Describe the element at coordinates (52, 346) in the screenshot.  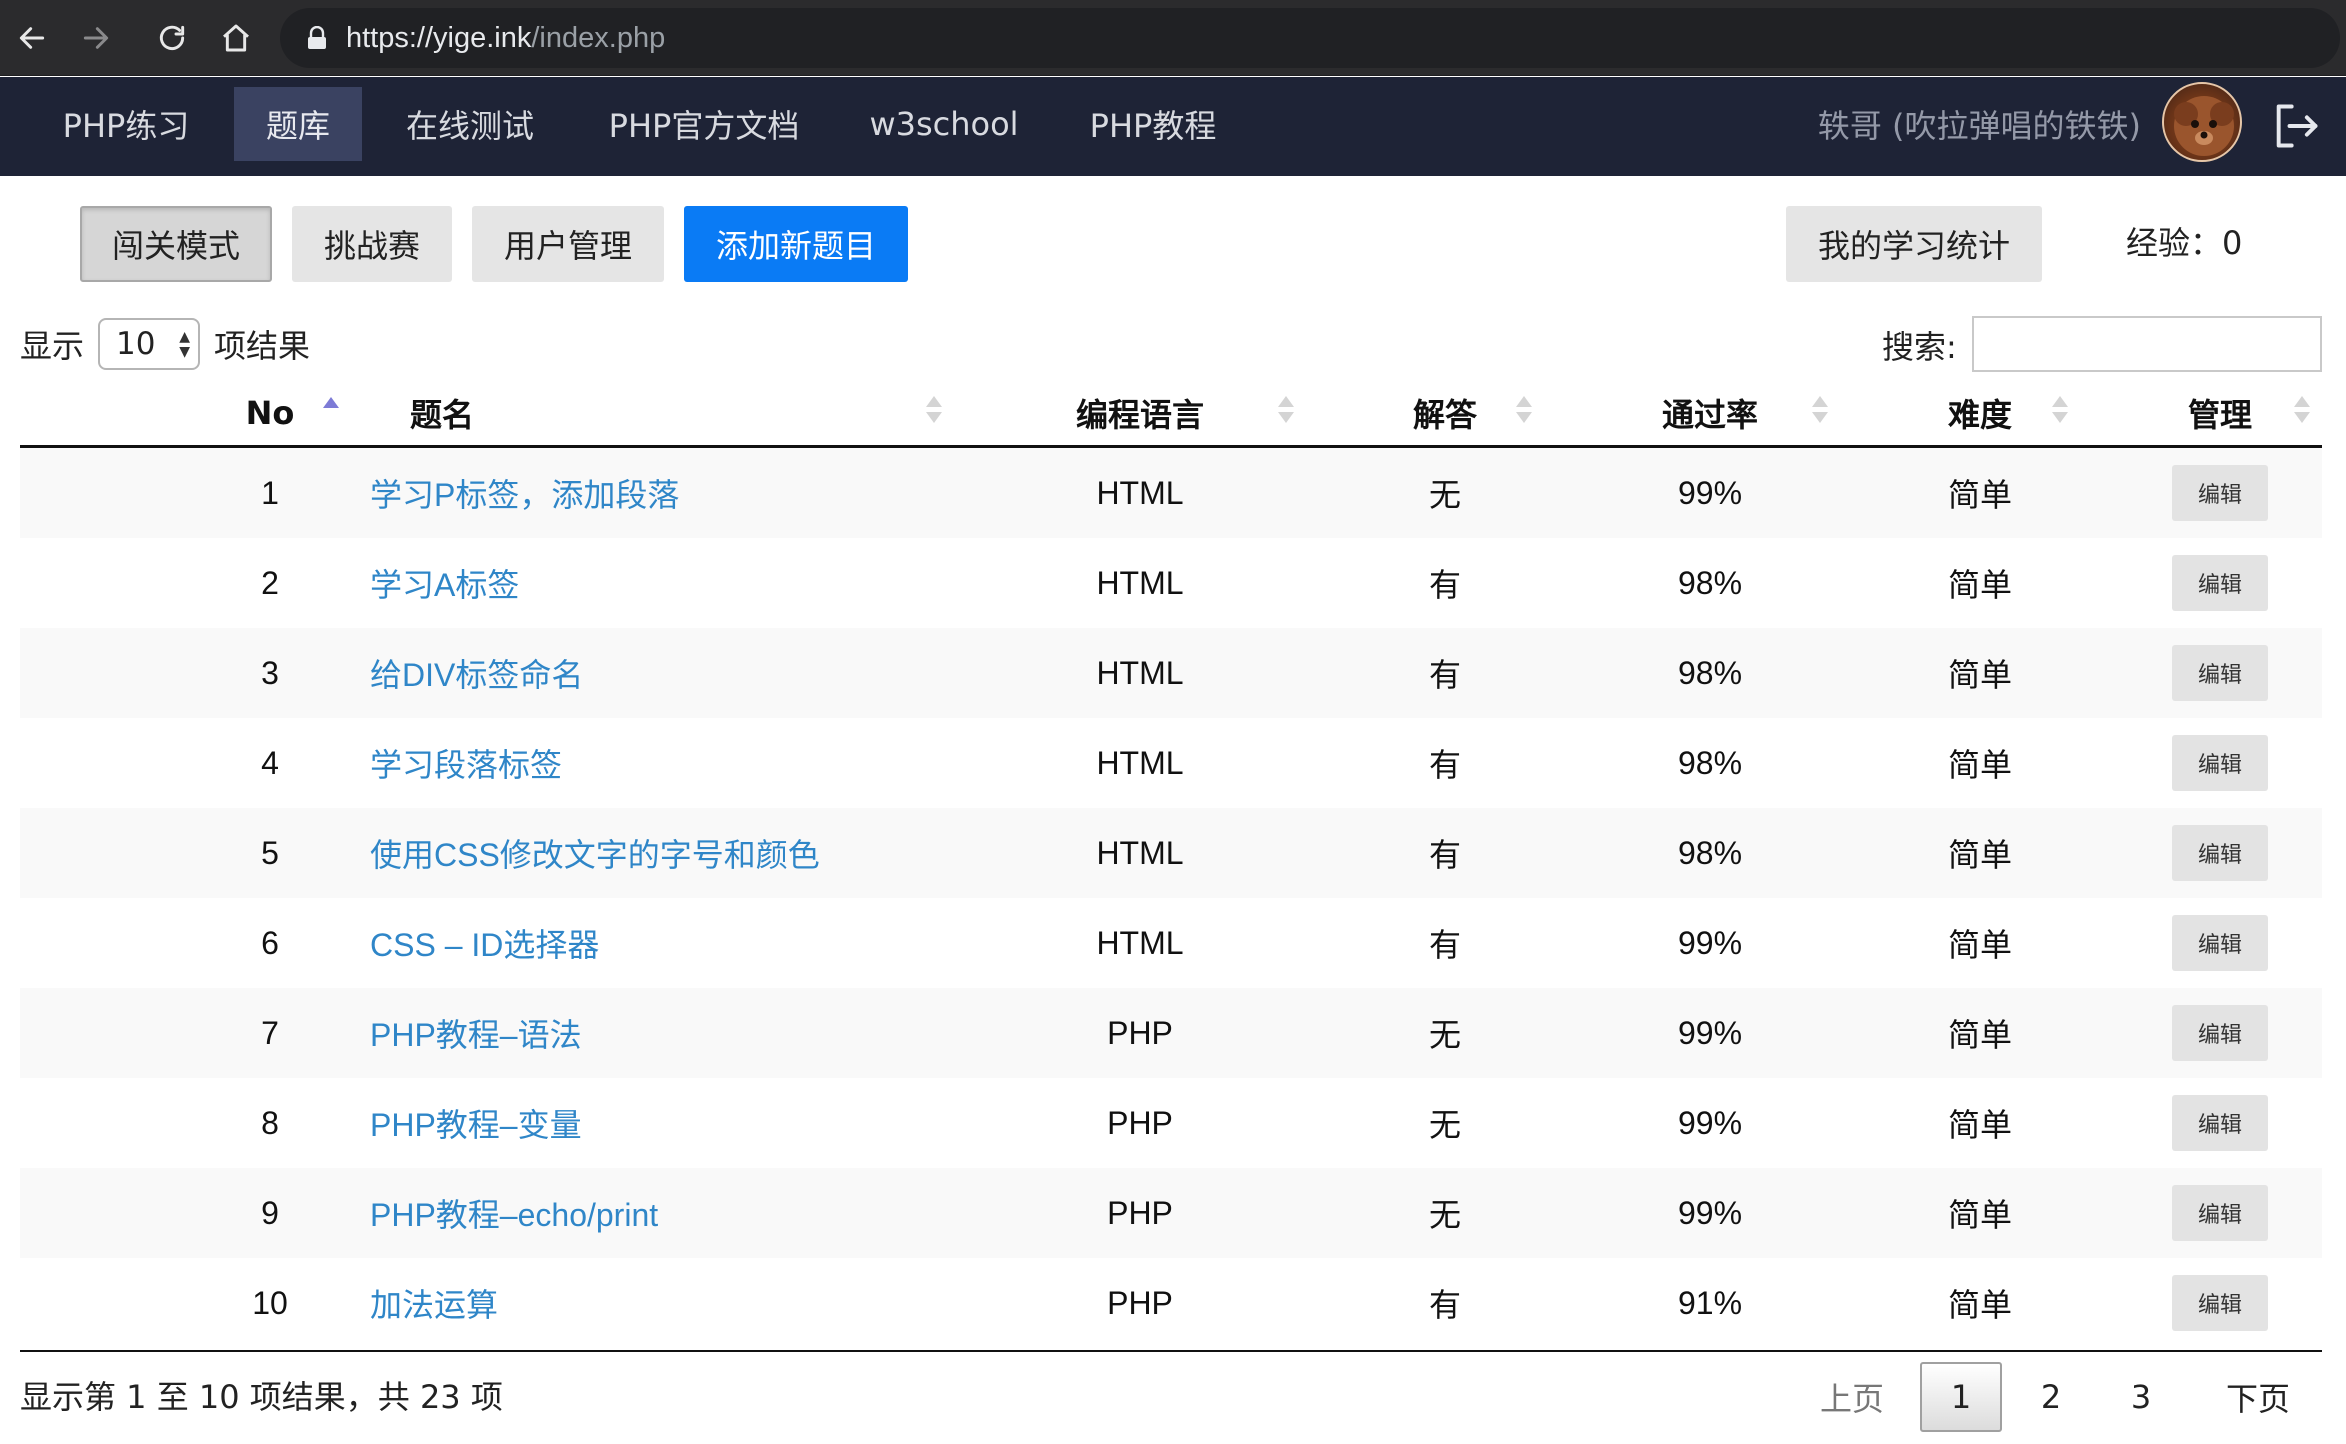
I see `show-label: 显示` at that location.